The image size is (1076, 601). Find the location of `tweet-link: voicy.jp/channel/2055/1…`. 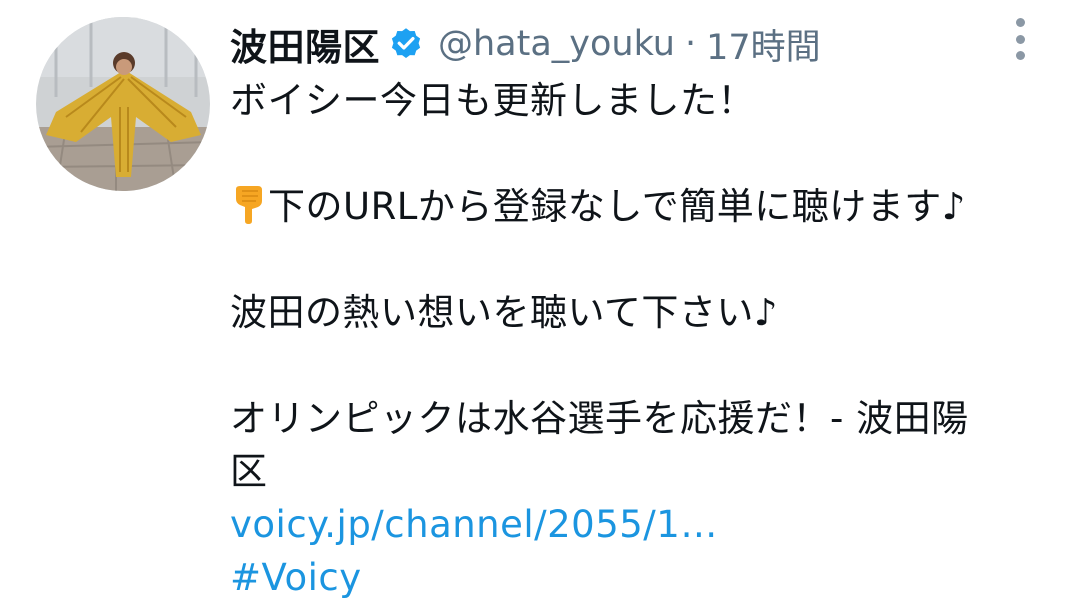

tweet-link: voicy.jp/channel/2055/1… is located at coordinates (630, 524).